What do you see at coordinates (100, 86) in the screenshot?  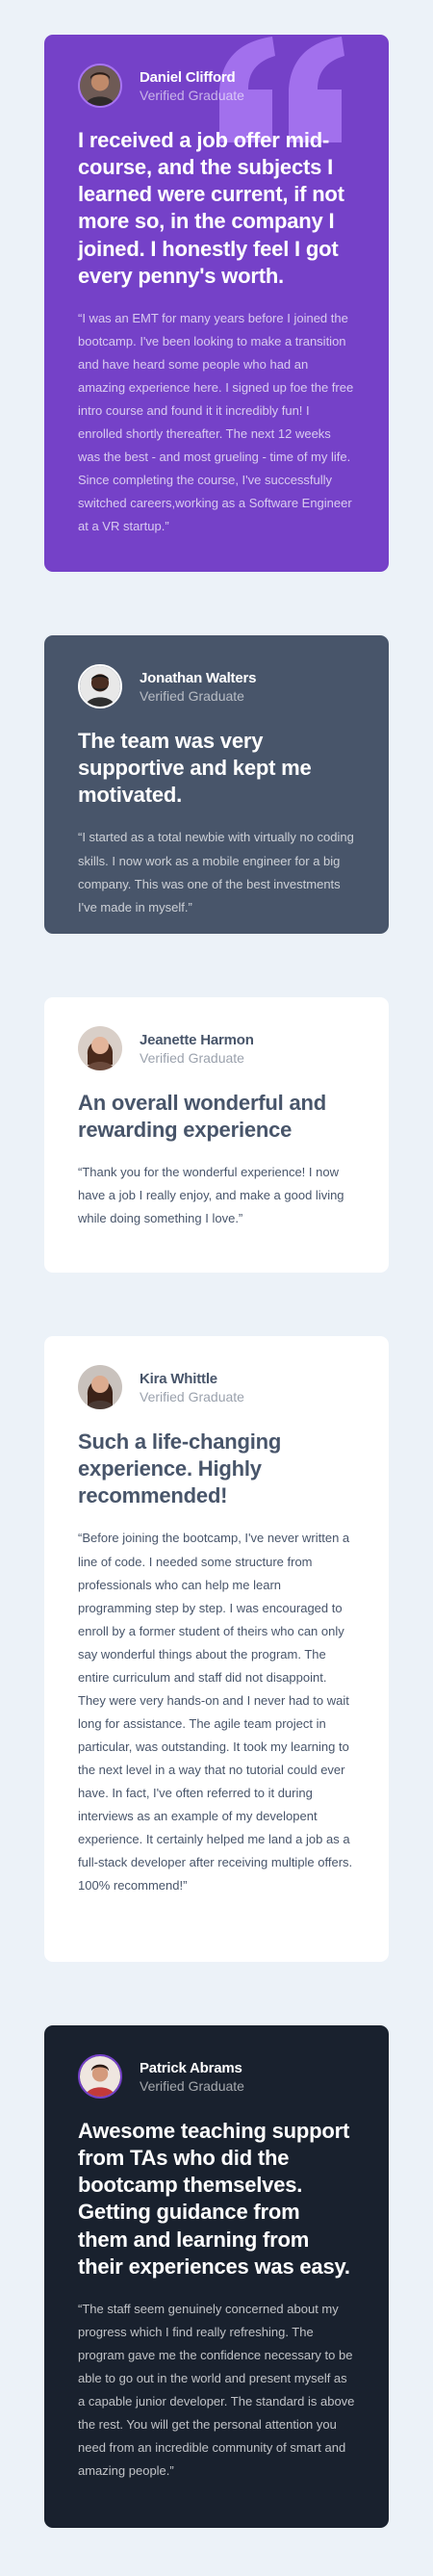 I see `avatar-daniel-icon` at bounding box center [100, 86].